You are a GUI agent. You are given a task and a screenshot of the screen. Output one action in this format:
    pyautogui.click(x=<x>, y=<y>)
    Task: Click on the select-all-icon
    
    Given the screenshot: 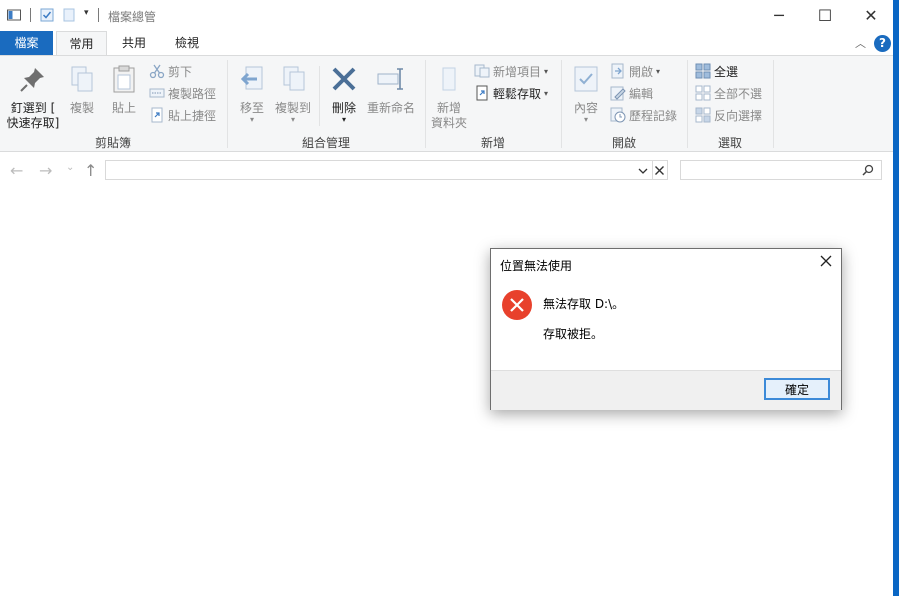 What is the action you would take?
    pyautogui.click(x=703, y=71)
    